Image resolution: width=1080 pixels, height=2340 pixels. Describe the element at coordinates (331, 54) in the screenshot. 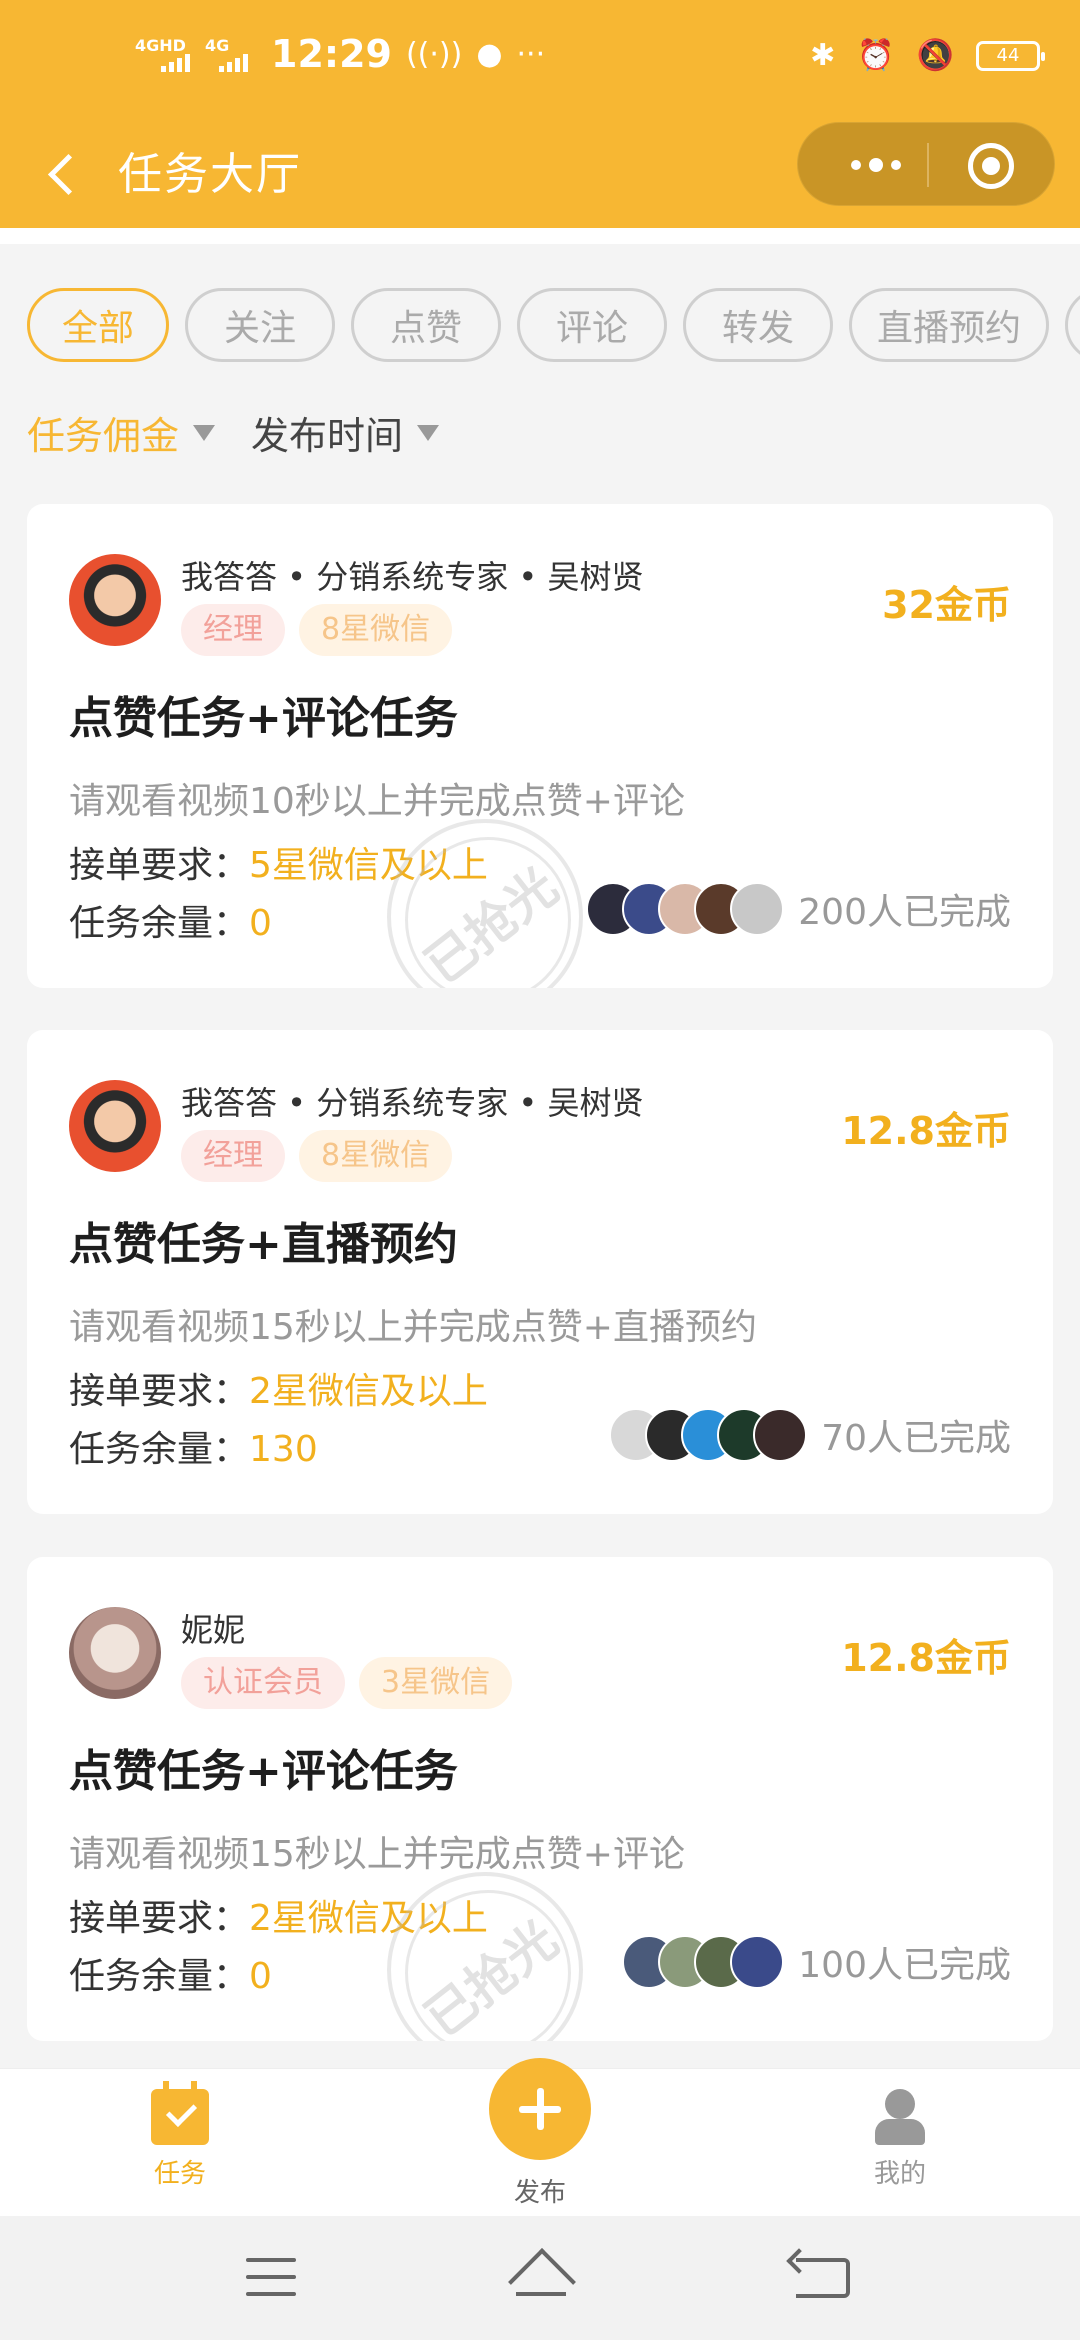

I see `clock: 12:29` at that location.